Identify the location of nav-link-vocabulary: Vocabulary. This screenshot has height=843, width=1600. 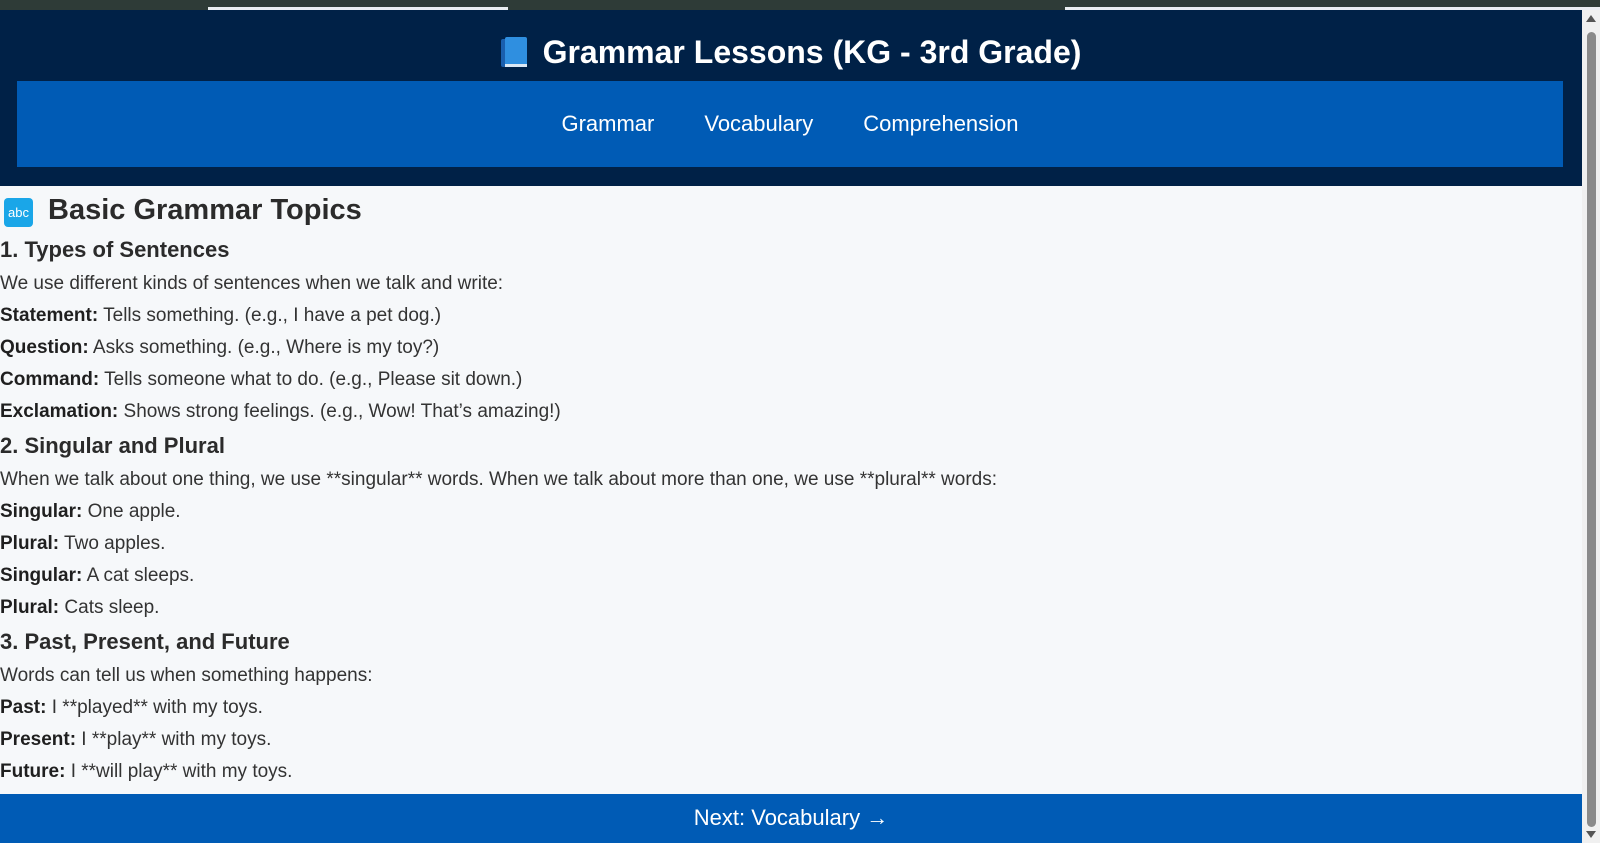
(758, 124).